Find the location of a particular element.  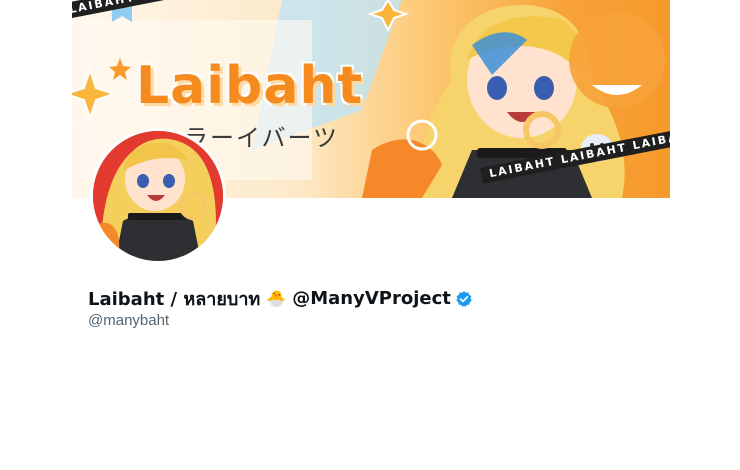

avatar is located at coordinates (158, 196).